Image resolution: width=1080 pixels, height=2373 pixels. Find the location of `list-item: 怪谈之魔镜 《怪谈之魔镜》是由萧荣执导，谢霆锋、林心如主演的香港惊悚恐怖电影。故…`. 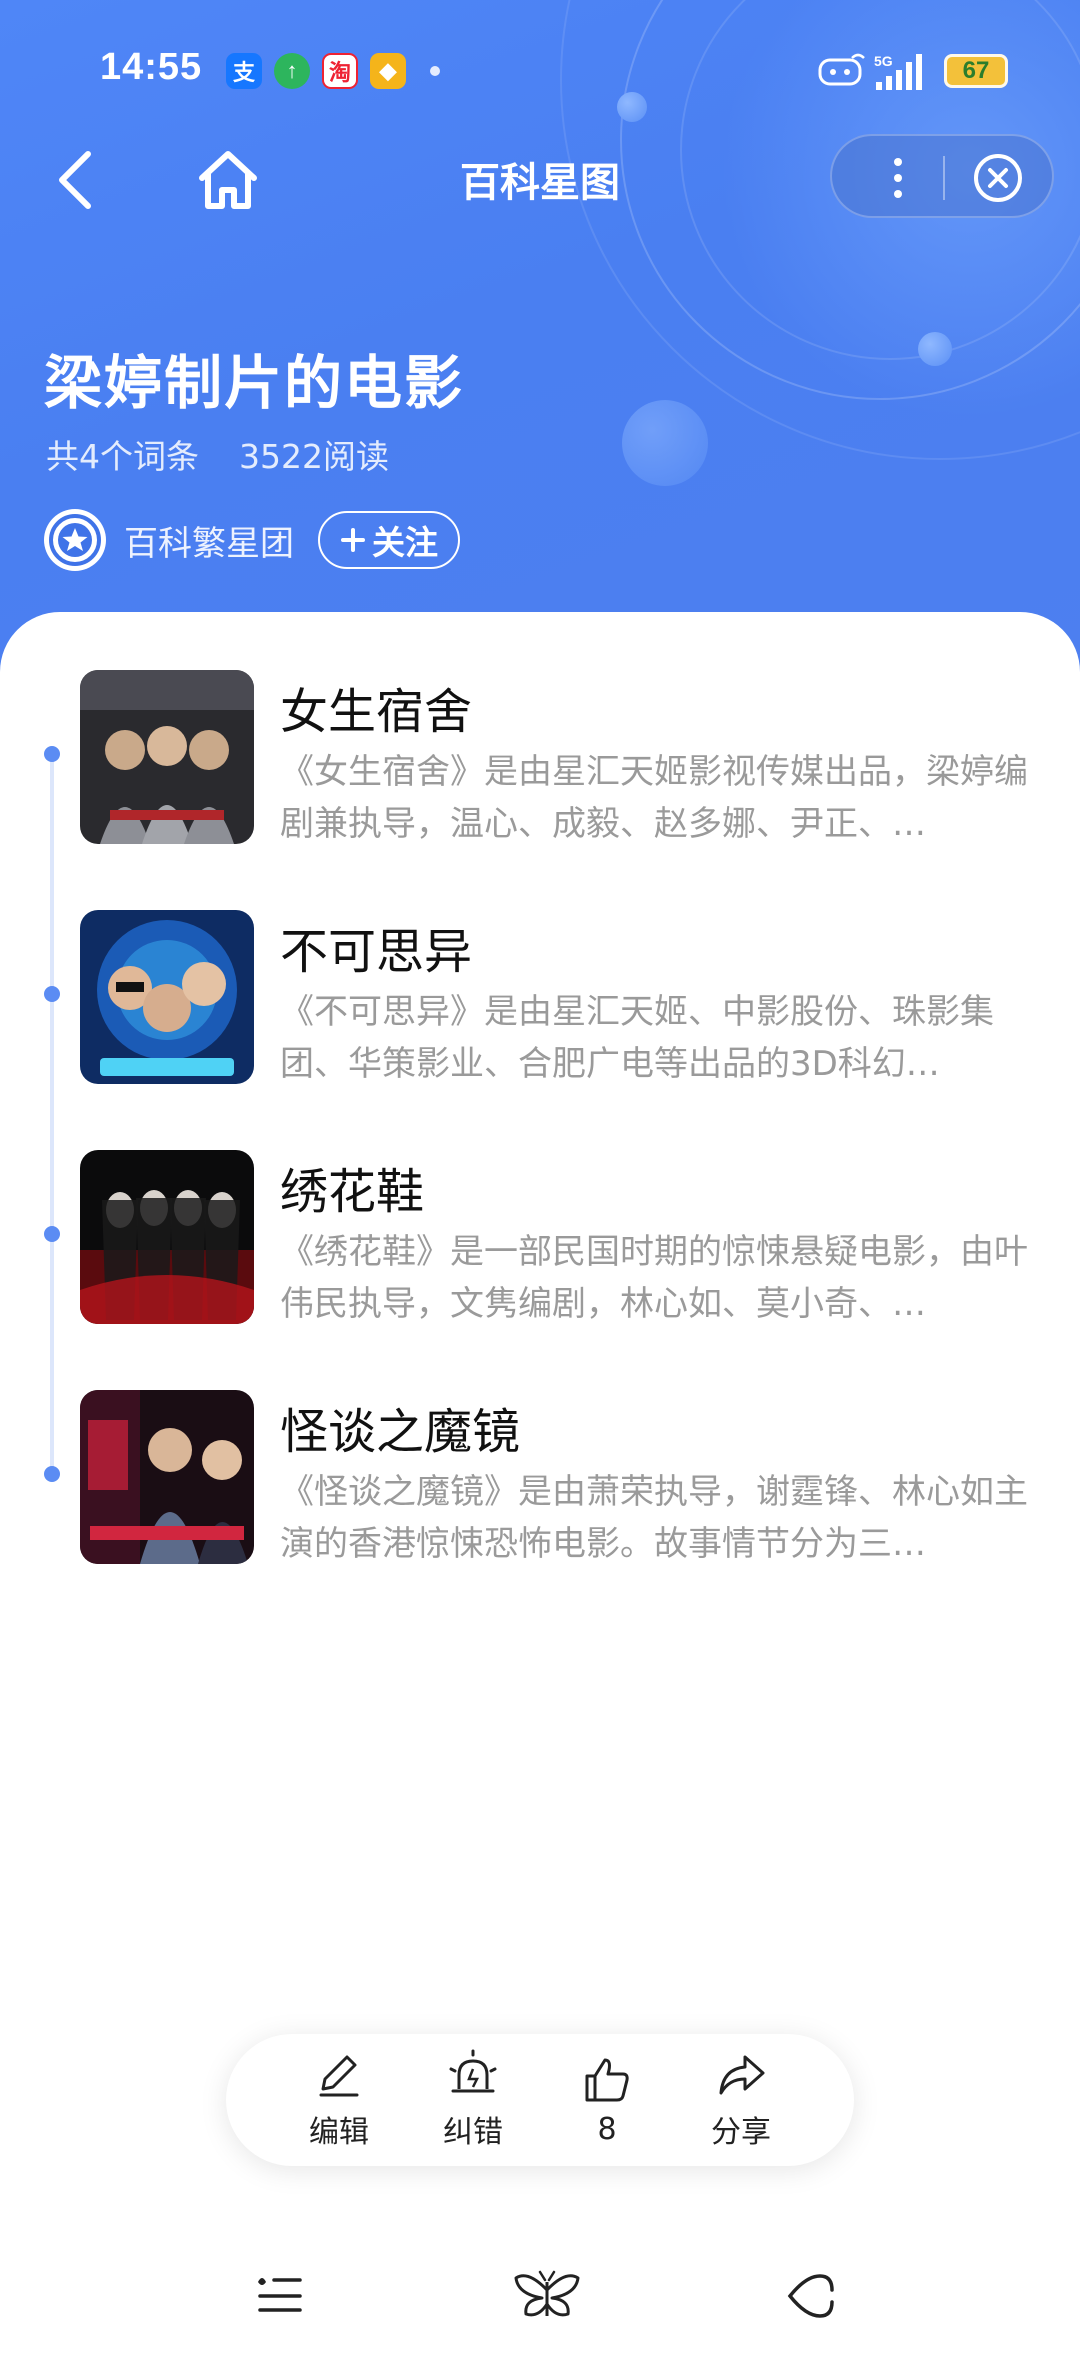

list-item: 怪谈之魔镜 《怪谈之魔镜》是由萧荣执导，谢霆锋、林心如主演的香港惊悚恐怖电影。故… is located at coordinates (560, 1479).